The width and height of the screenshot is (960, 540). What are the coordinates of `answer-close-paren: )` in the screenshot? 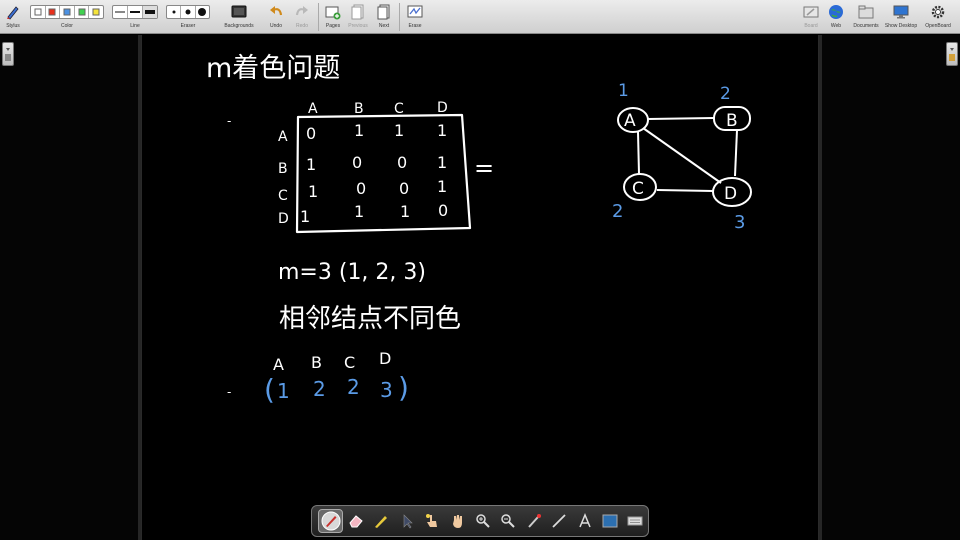 It's located at (403, 387).